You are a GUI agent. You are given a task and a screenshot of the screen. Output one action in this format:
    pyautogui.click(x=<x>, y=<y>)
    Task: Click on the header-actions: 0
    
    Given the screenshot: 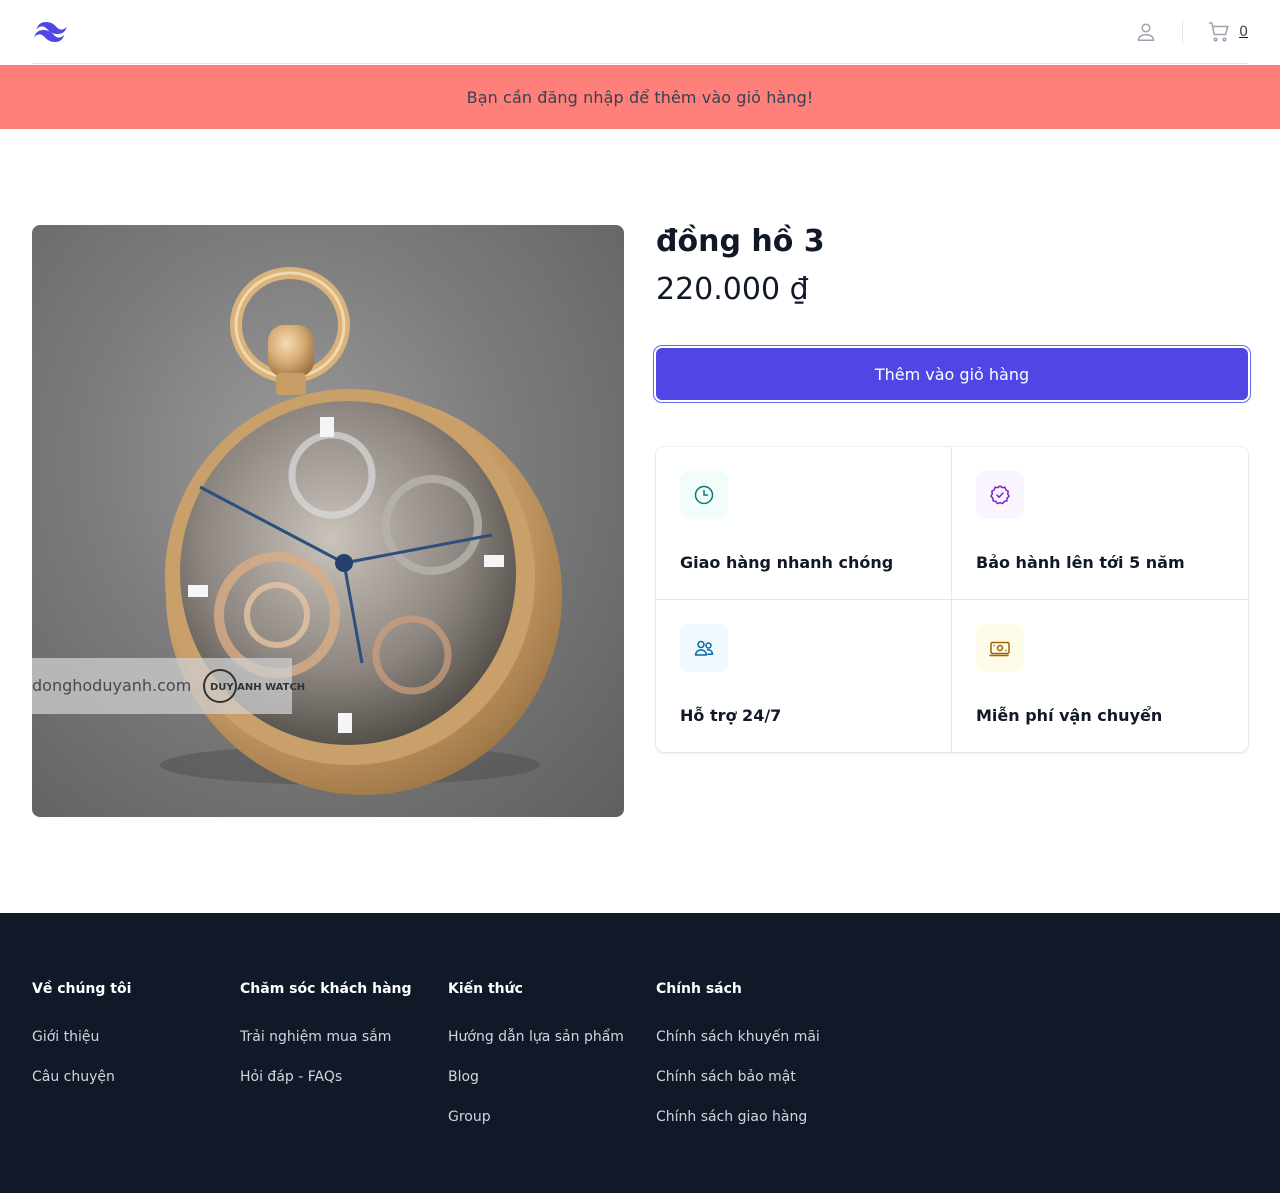 What is the action you would take?
    pyautogui.click(x=1191, y=32)
    